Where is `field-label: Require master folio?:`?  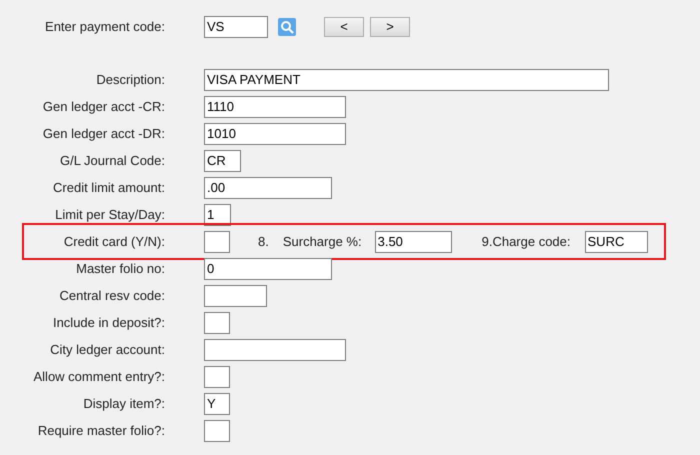 field-label: Require master folio?: is located at coordinates (100, 430).